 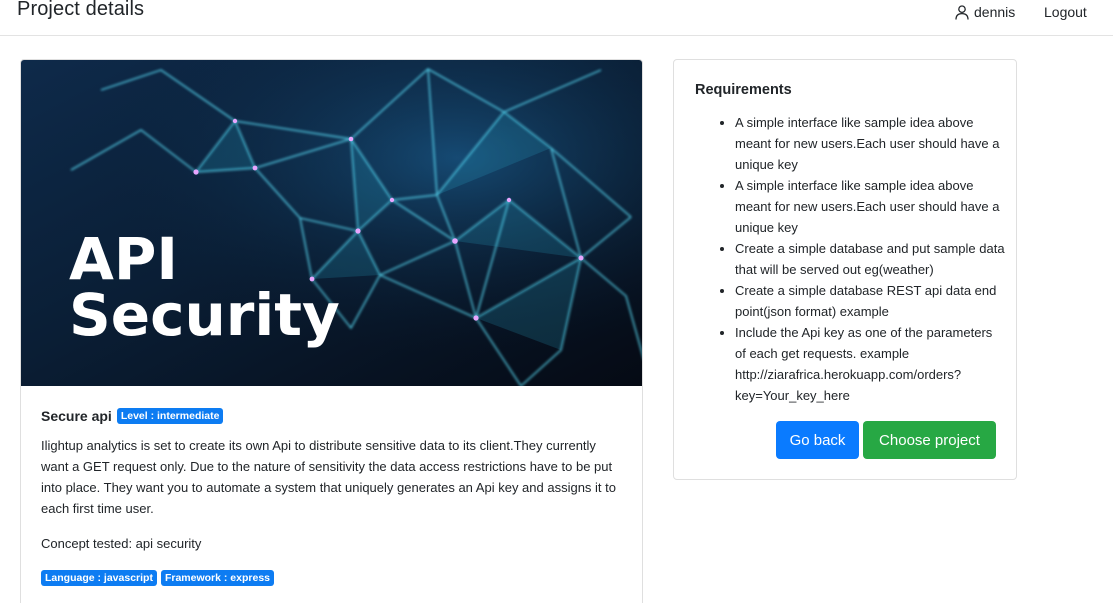 What do you see at coordinates (1065, 12) in the screenshot?
I see `logout-link: Logout` at bounding box center [1065, 12].